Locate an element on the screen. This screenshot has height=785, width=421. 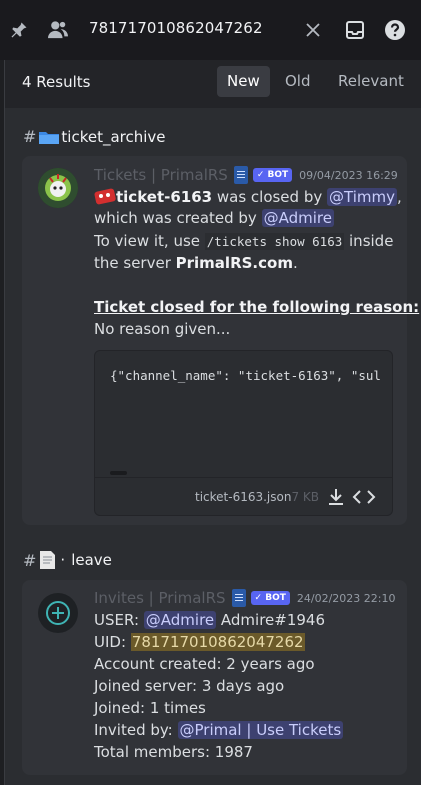
author-name: Tickets | PrimalRS is located at coordinates (161, 175).